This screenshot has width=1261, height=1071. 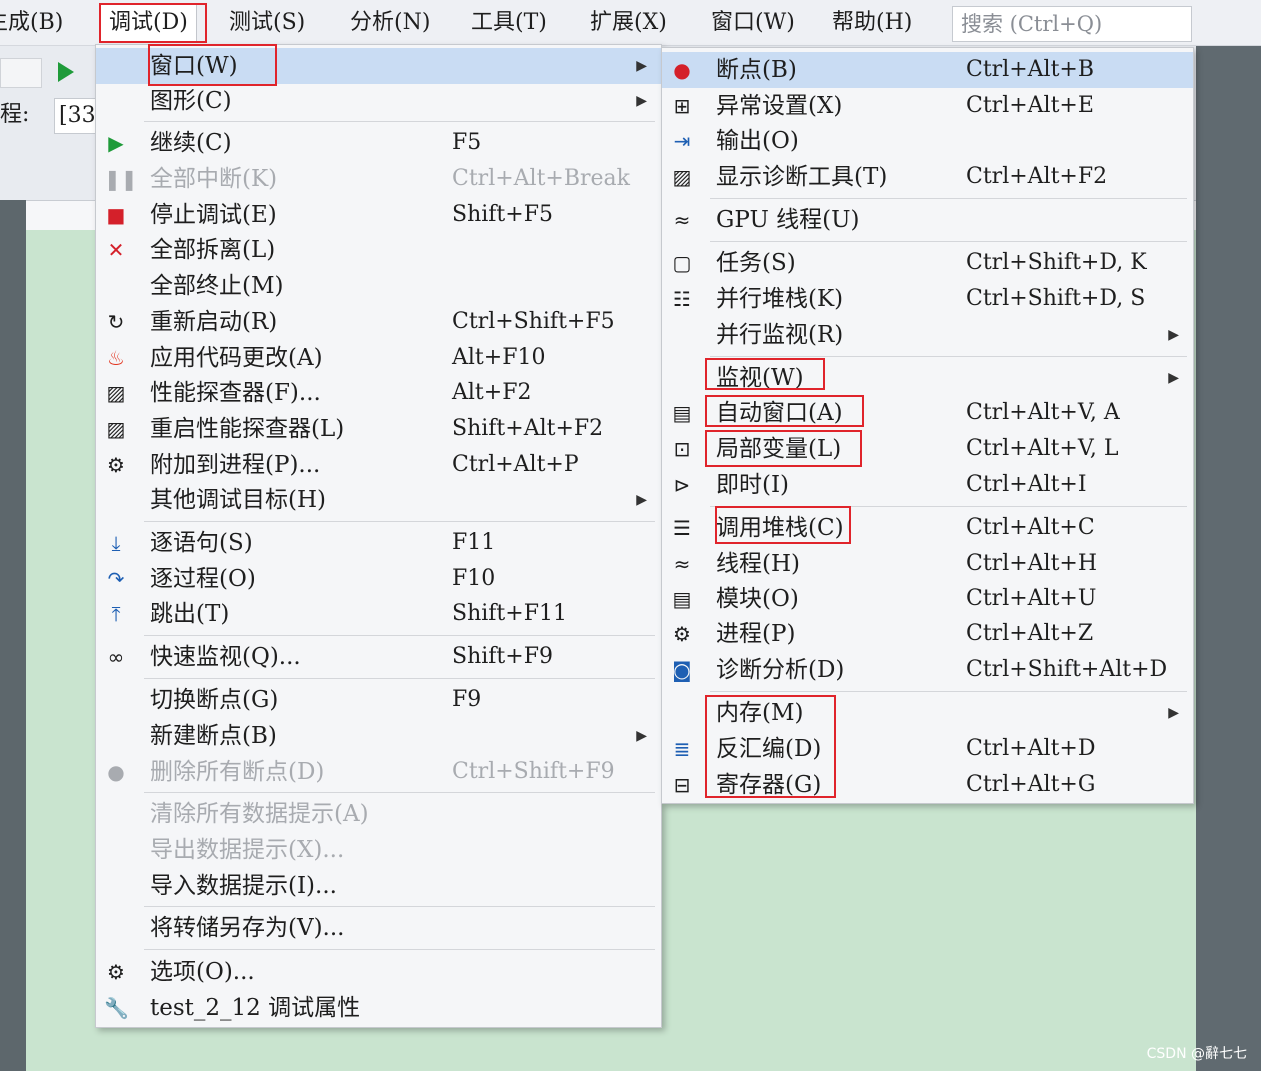 I want to click on submenu-item-gpu-threads: ≈ GPU 线程(U), so click(x=927, y=220).